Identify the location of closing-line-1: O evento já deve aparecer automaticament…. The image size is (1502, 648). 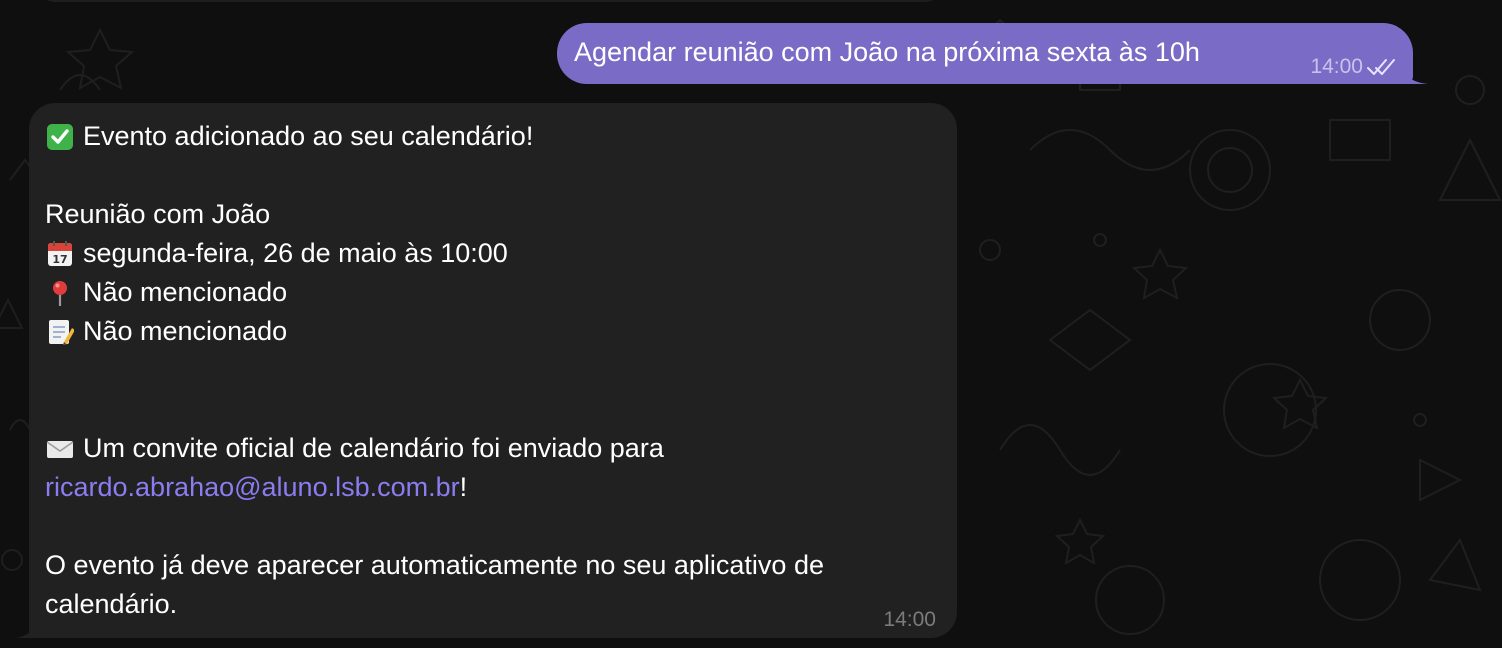
(491, 565).